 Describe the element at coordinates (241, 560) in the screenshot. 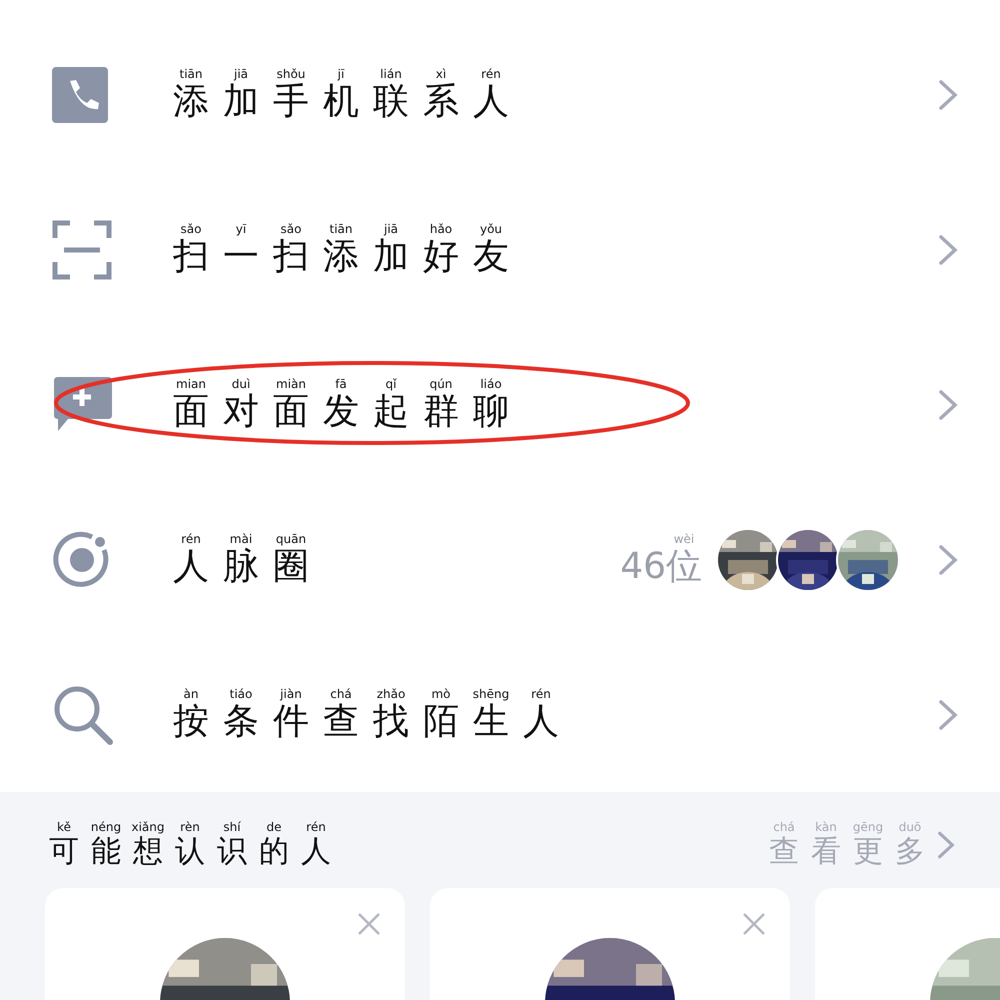

I see `menu-item-title: rén 人 mài 脉 quān 圈` at that location.